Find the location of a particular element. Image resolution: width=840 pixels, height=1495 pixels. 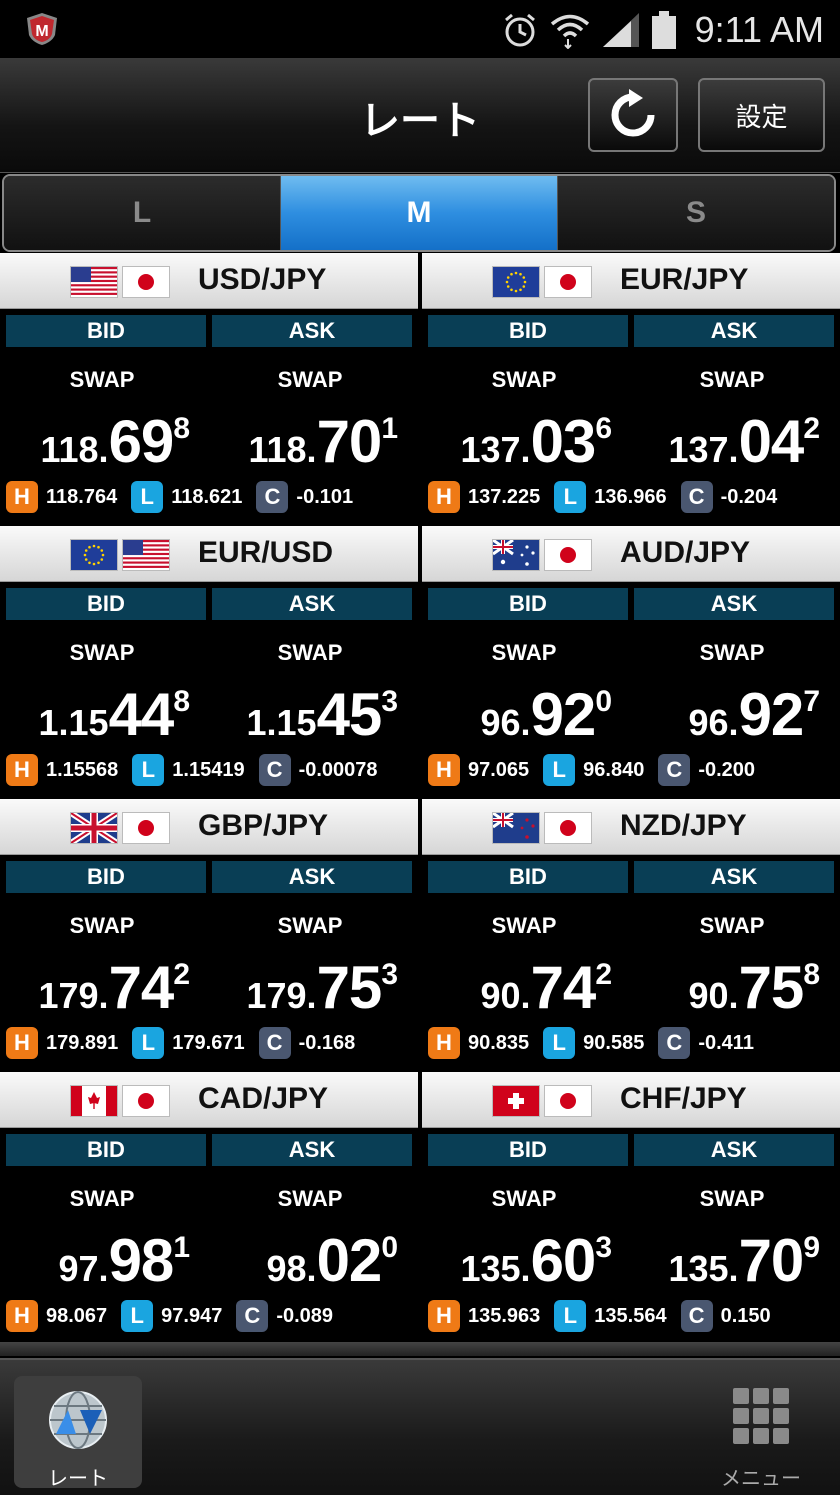

ask-price-prefix: 137. is located at coordinates (703, 449).